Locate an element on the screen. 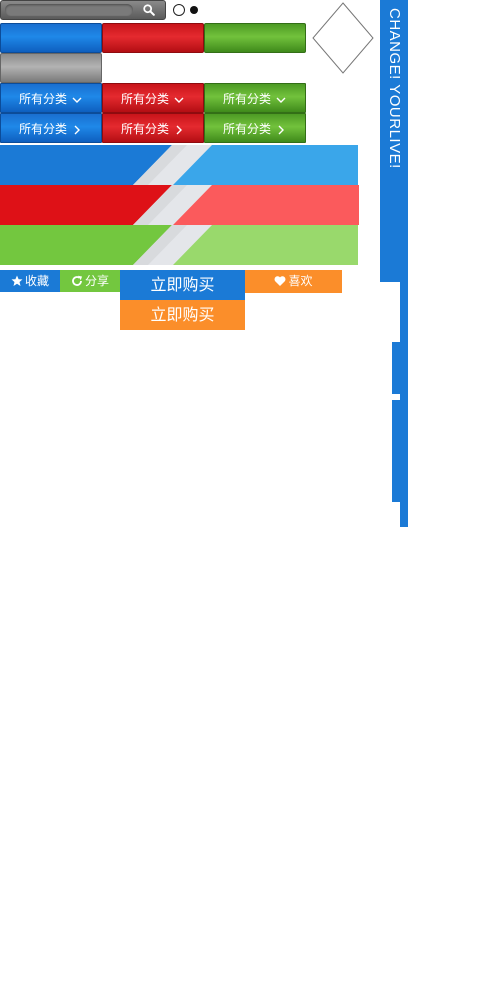  buy-now-label: 立即购买 is located at coordinates (182, 284).